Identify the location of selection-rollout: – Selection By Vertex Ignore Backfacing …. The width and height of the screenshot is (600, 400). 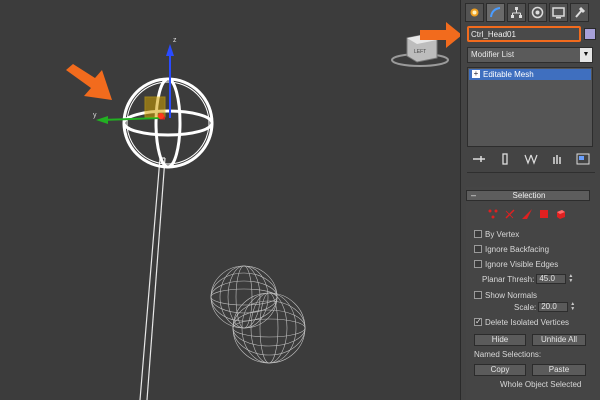
(528, 293).